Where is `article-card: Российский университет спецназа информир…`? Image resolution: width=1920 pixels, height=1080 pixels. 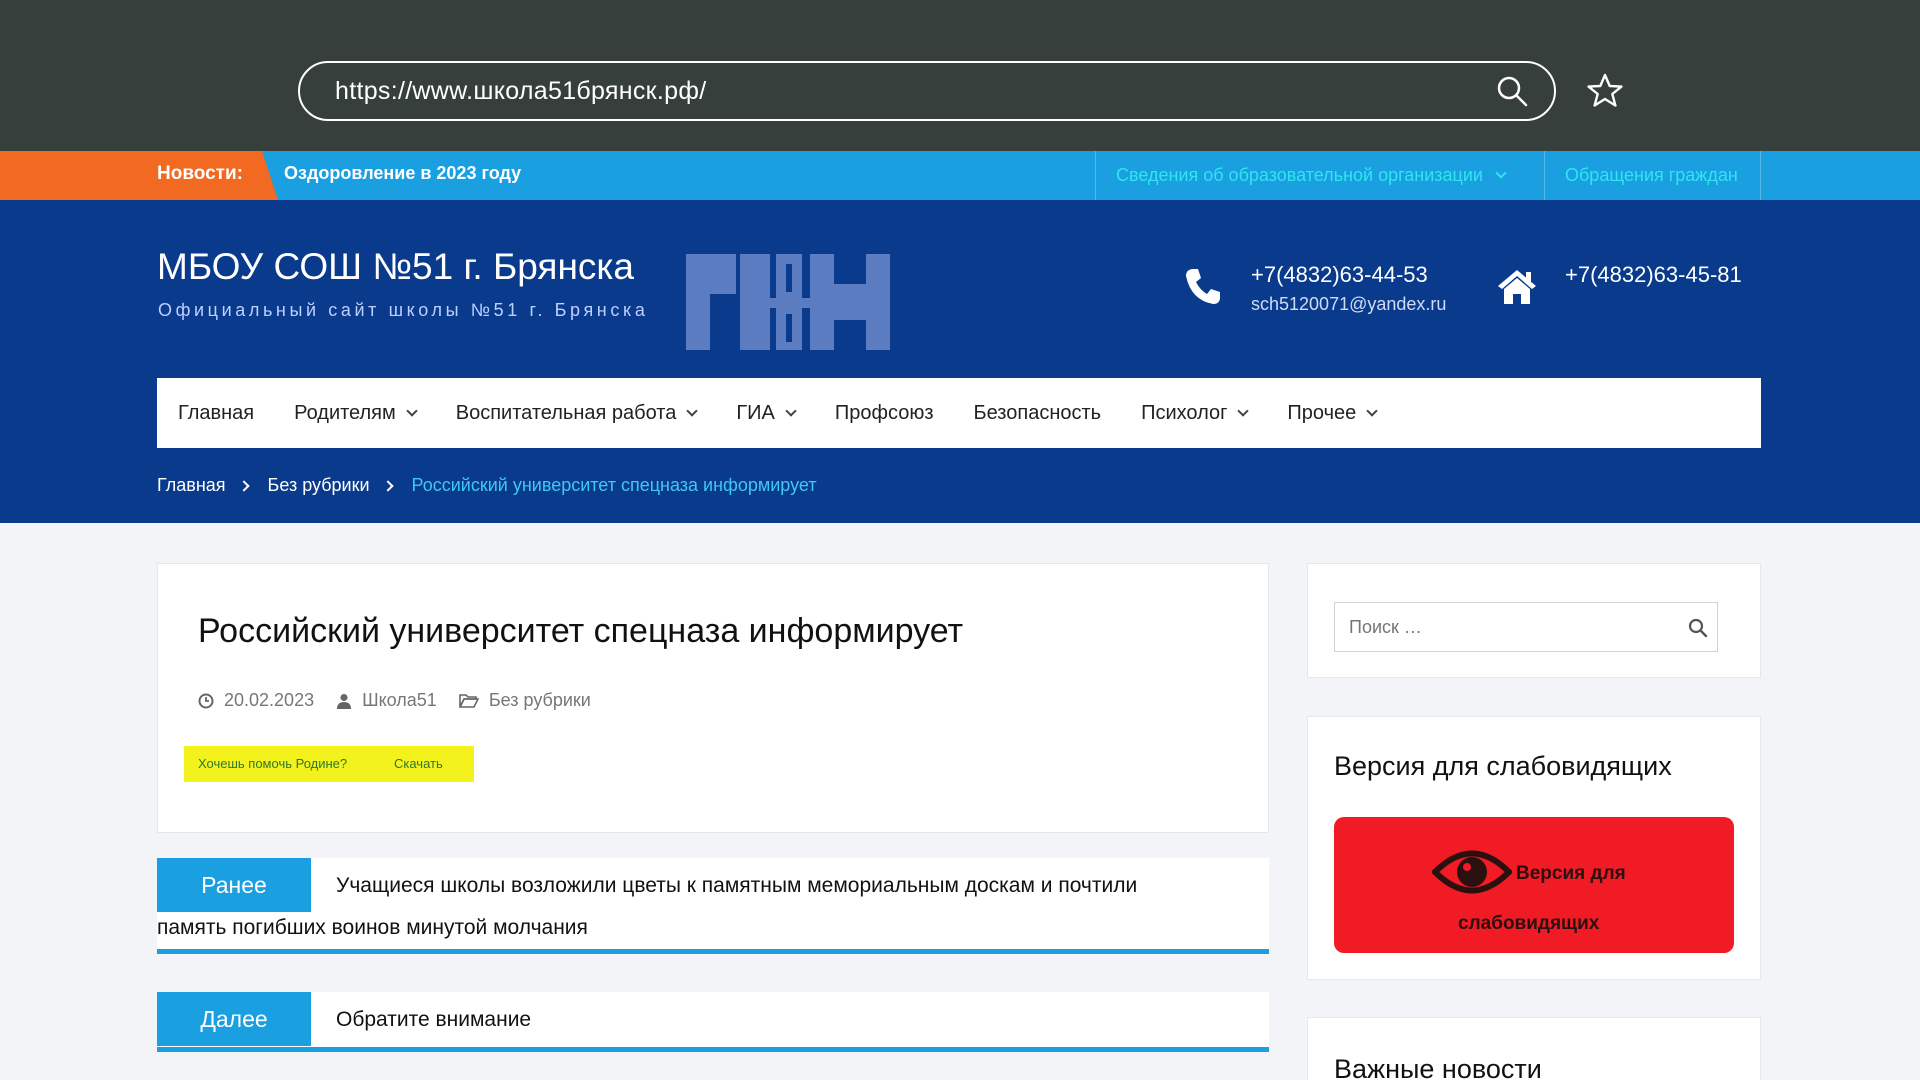
article-card: Российский университет спецназа информир… is located at coordinates (713, 698).